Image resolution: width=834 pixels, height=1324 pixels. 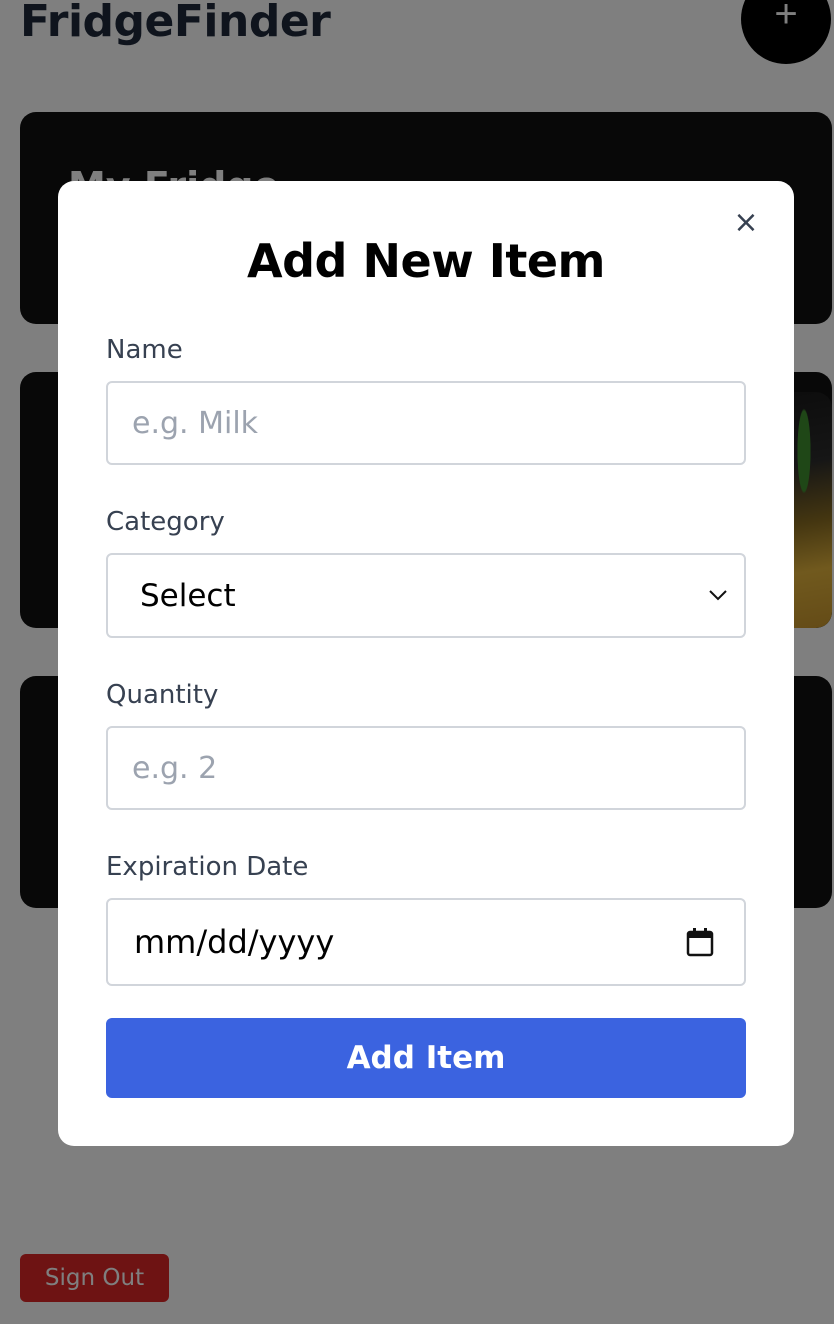 I want to click on chevron-down-icon, so click(x=718, y=596).